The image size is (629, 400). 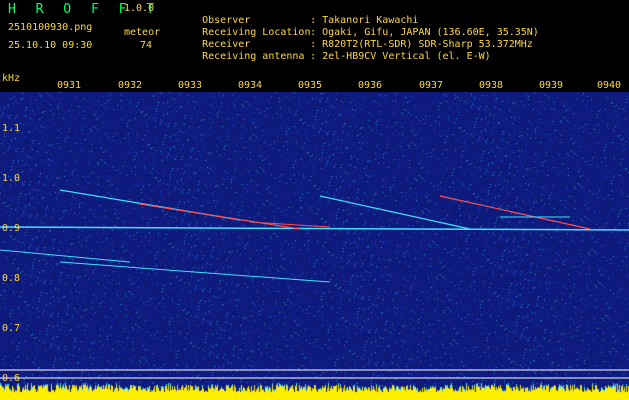 I want to click on x-tick-label: 0936, so click(x=370, y=85).